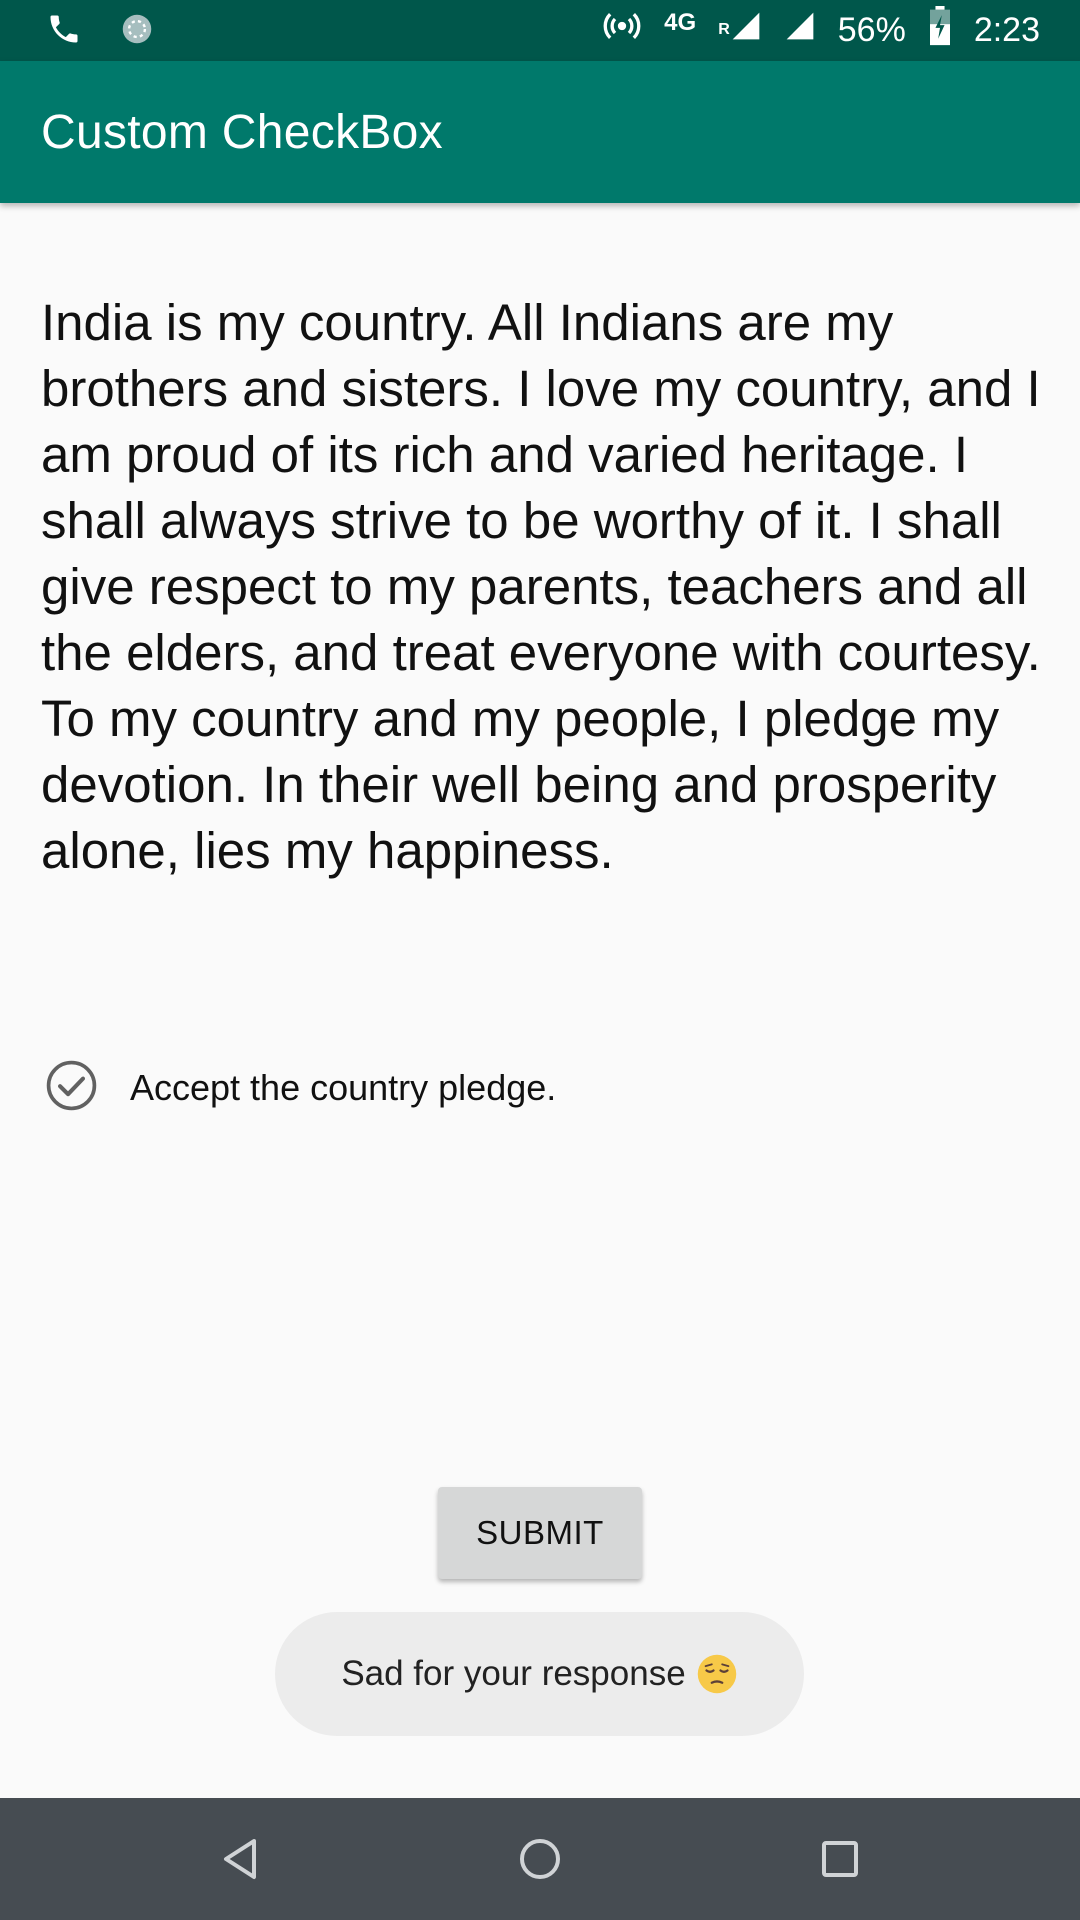 The width and height of the screenshot is (1080, 1920). I want to click on phone-icon, so click(64, 31).